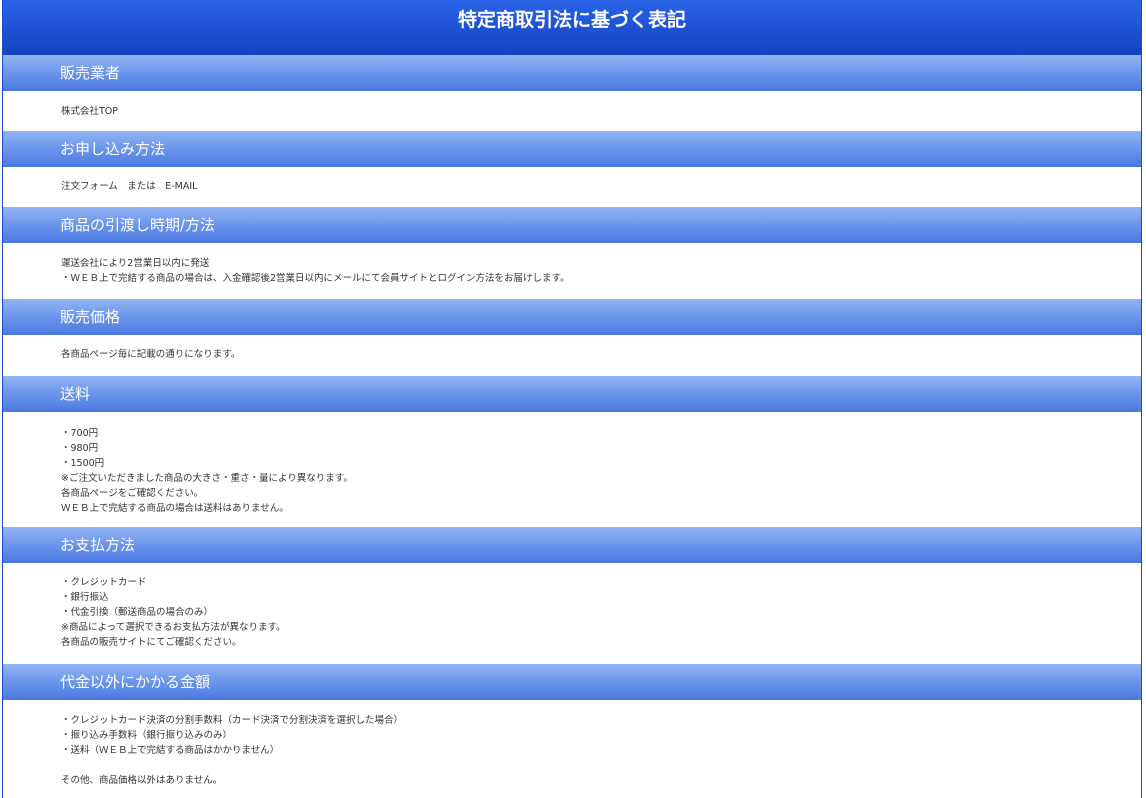 This screenshot has width=1146, height=798. Describe the element at coordinates (175, 508) in the screenshot. I see `body-line: ＷＥＢ上で完結する商品の場合は送料はありません。` at that location.